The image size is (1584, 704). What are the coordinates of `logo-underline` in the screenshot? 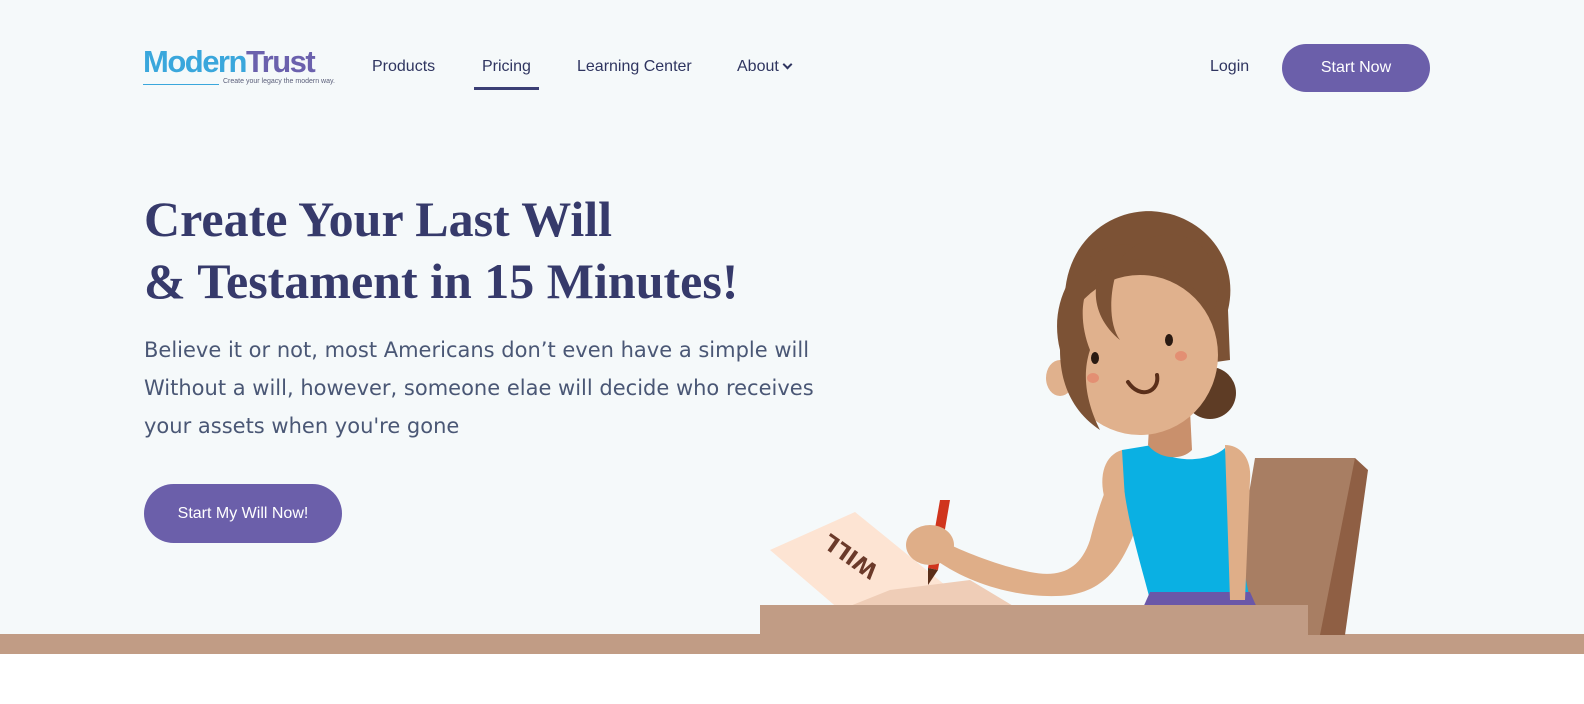 It's located at (181, 84).